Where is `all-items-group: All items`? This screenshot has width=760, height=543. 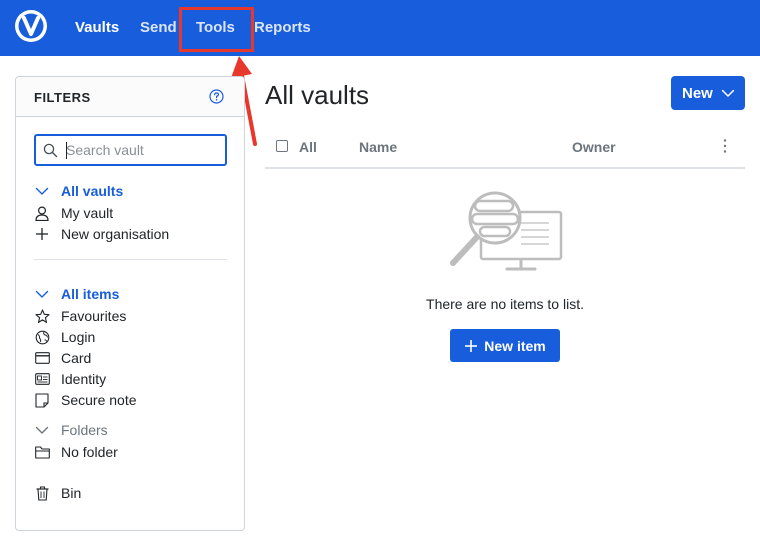 all-items-group: All items is located at coordinates (76, 294).